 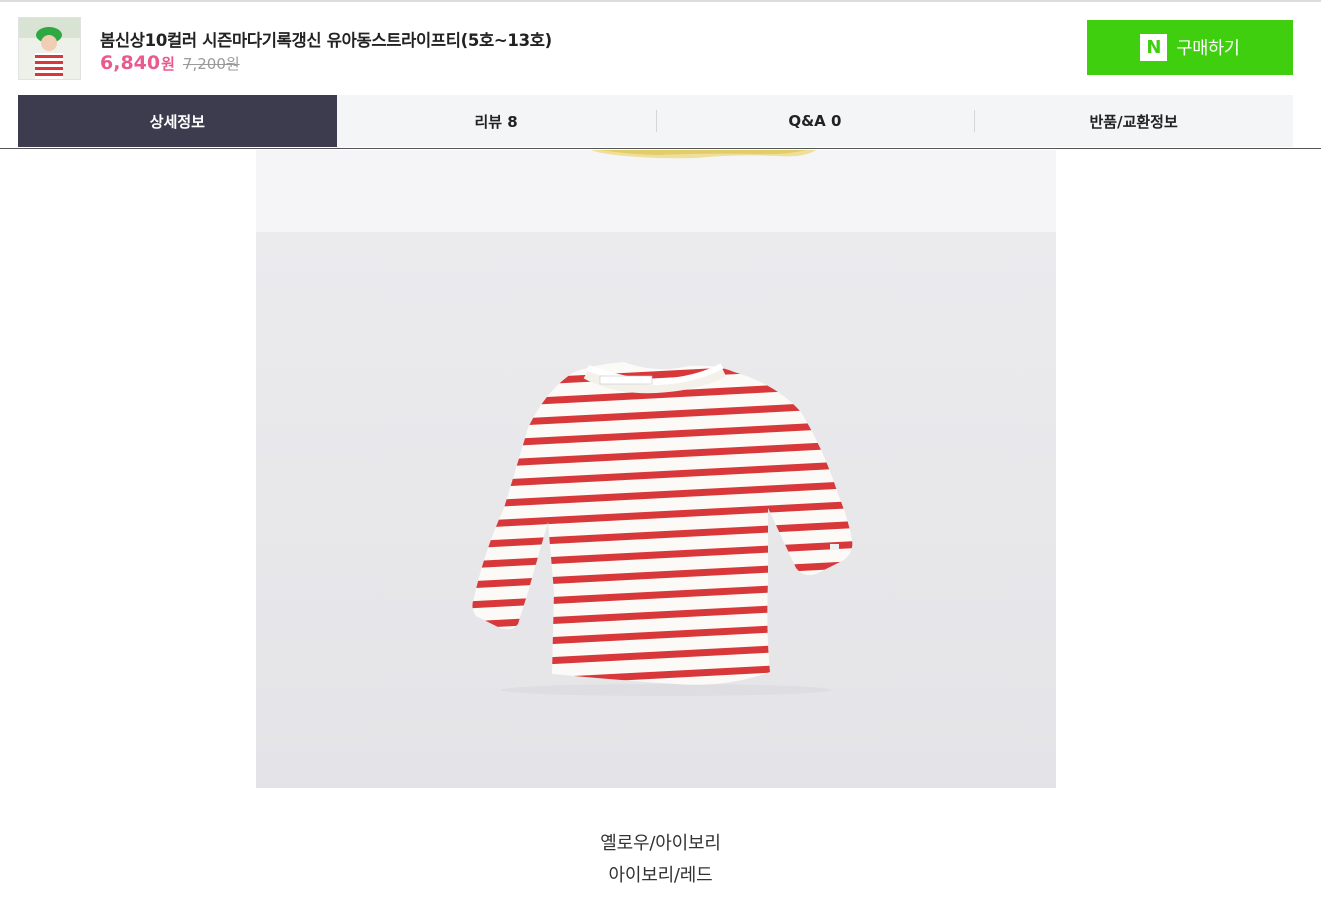 I want to click on tab-reviews: 리뷰 8, so click(x=496, y=121).